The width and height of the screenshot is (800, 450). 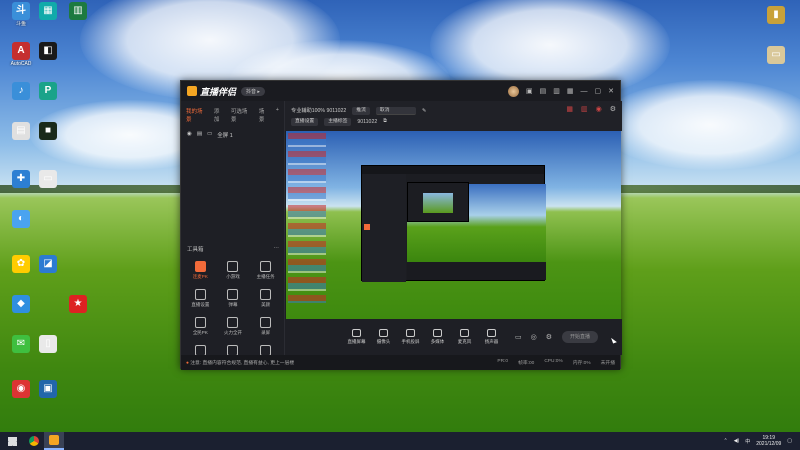 I want to click on camera-small-icon: ▭, so click(x=518, y=337).